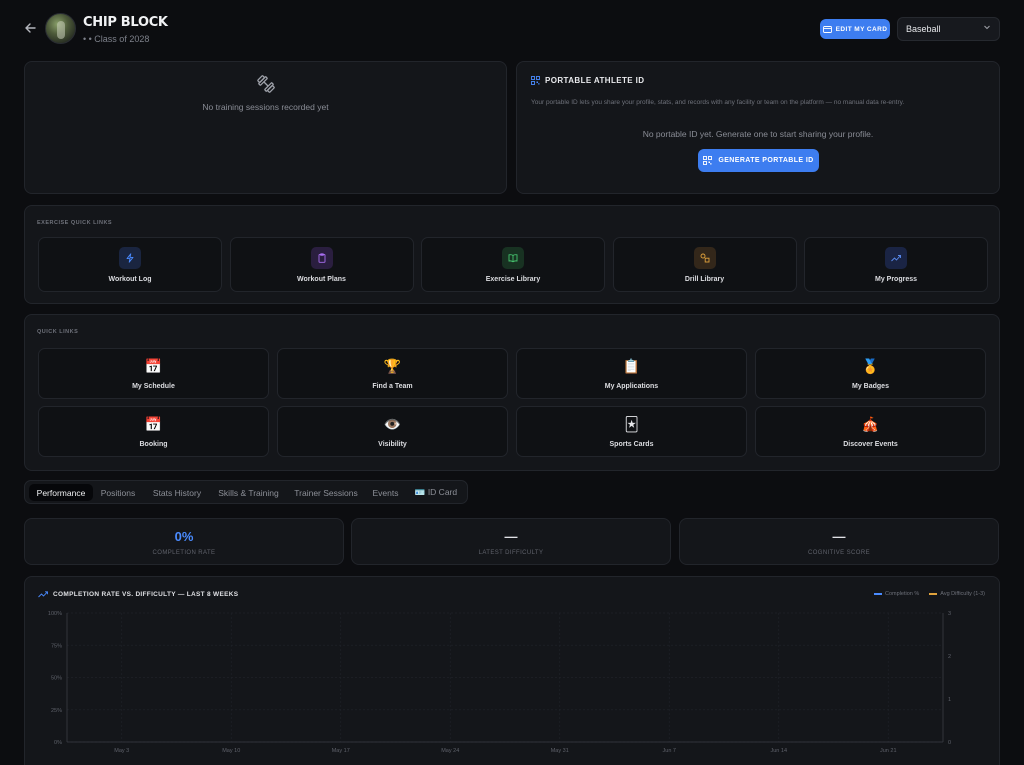 The image size is (1024, 765). I want to click on quick-link-my-badges: 🏅 My Badges, so click(870, 373).